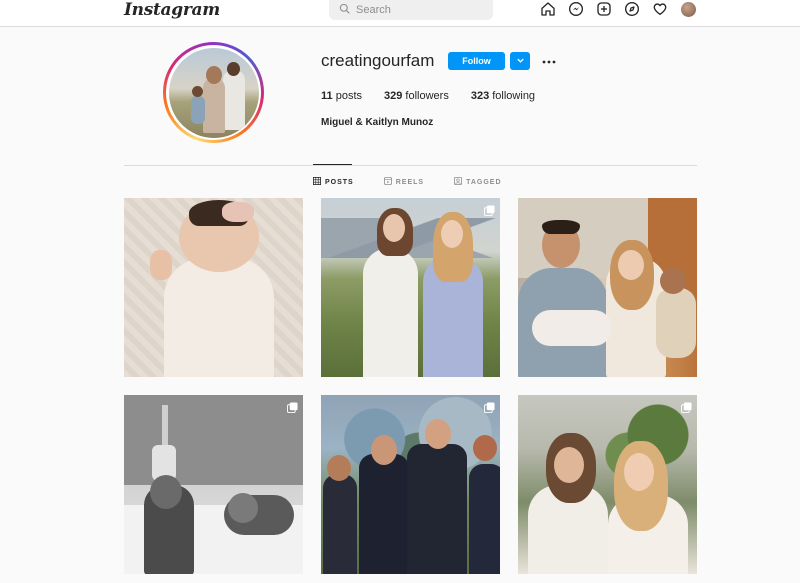 The height and width of the screenshot is (583, 800). What do you see at coordinates (341, 96) in the screenshot?
I see `posts-stat: 11 posts` at bounding box center [341, 96].